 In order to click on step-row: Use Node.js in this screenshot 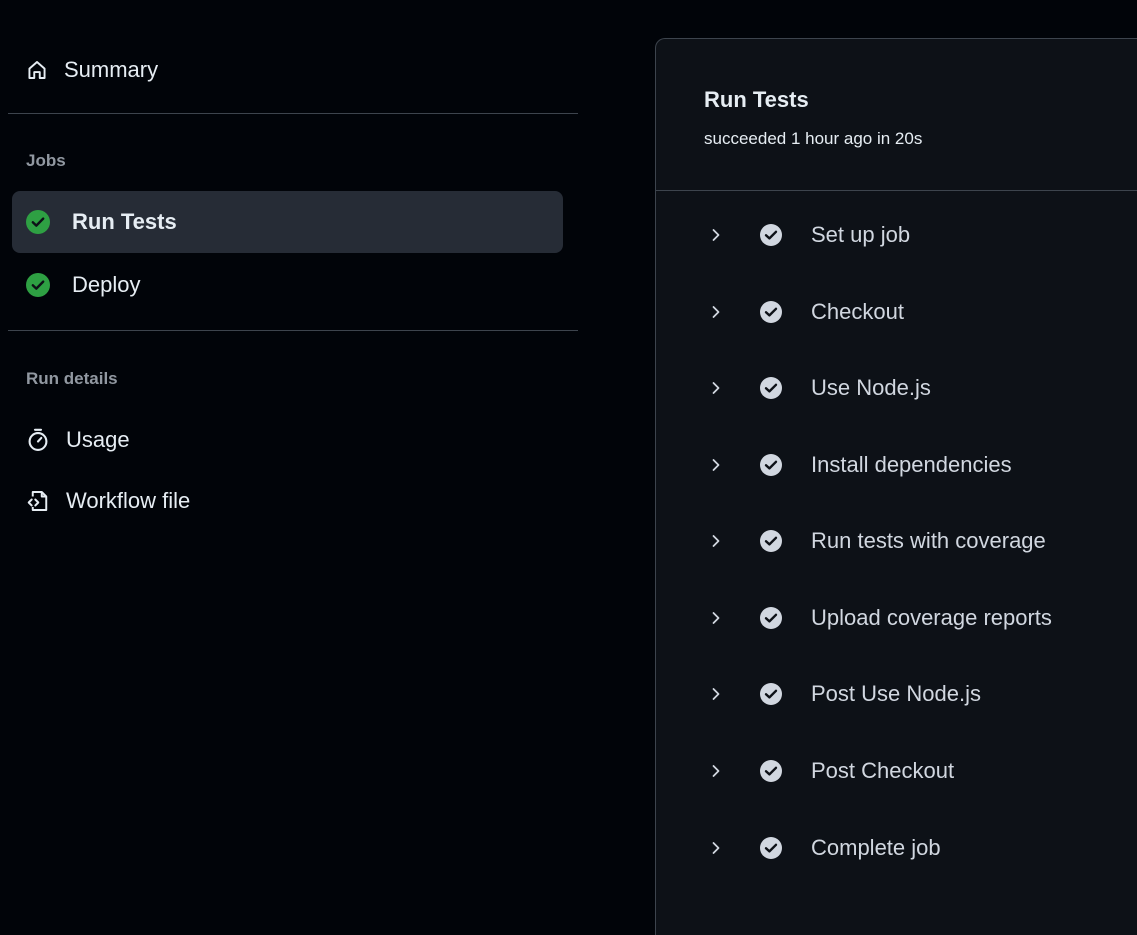, I will do `click(896, 388)`.